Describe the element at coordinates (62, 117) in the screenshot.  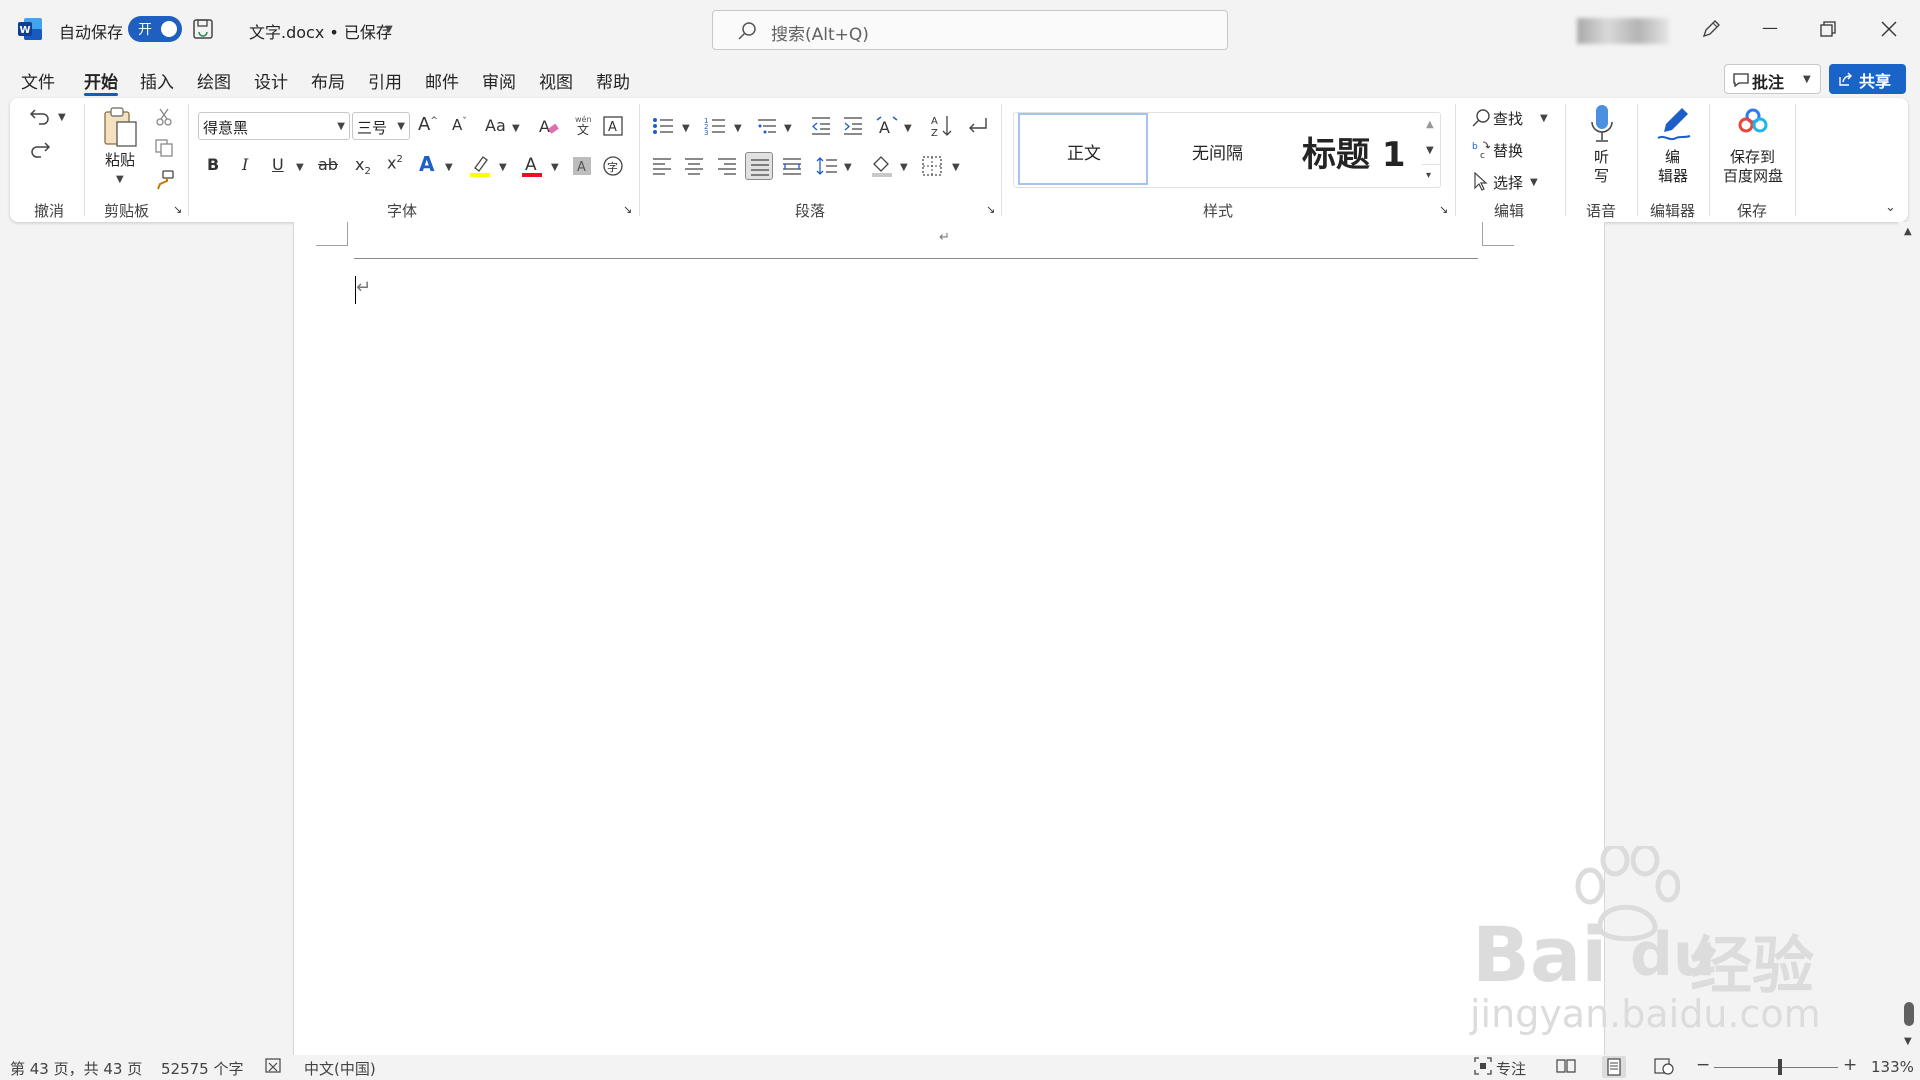
I see `undo-dropdown-icon: ▼` at that location.